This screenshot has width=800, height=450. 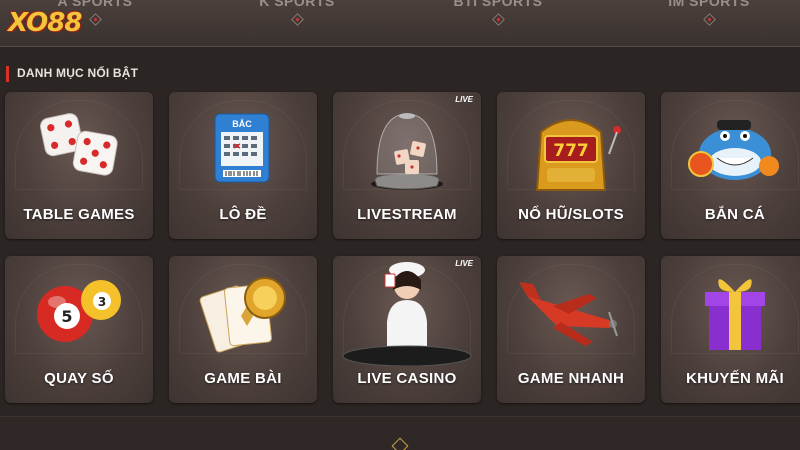 What do you see at coordinates (407, 314) in the screenshot?
I see `dealer-icon` at bounding box center [407, 314].